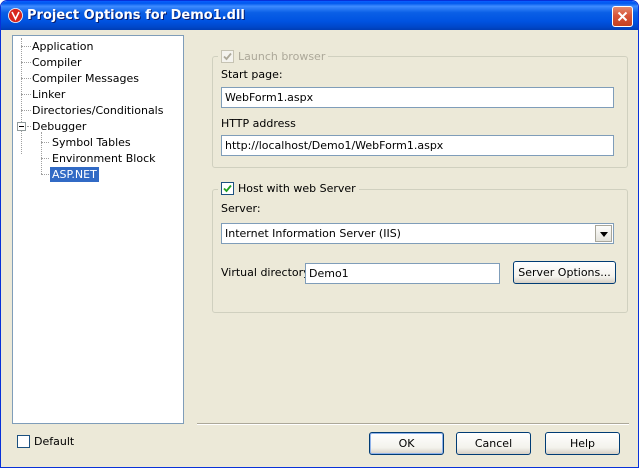 The width and height of the screenshot is (639, 468). Describe the element at coordinates (21, 126) in the screenshot. I see `collapse-debugger-icon` at that location.